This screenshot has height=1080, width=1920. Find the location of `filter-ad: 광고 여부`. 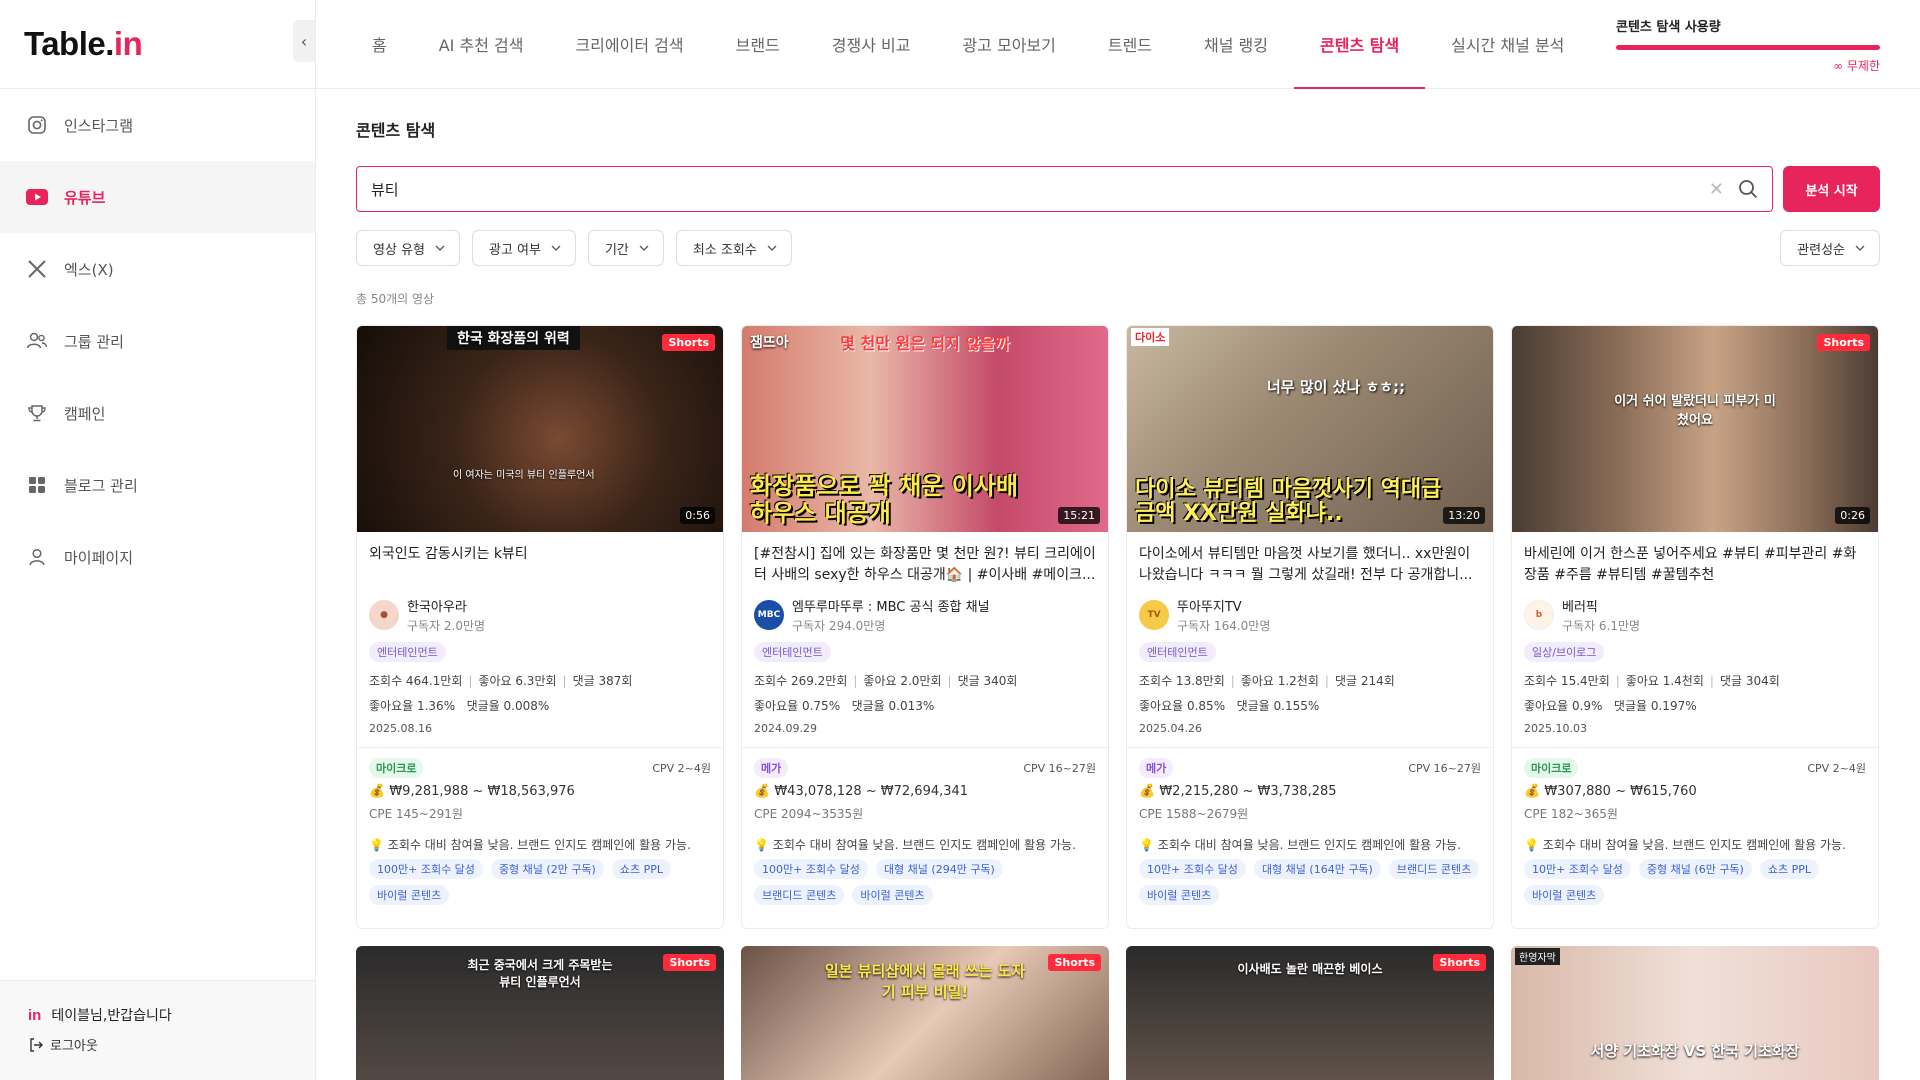

filter-ad: 광고 여부 is located at coordinates (523, 248).